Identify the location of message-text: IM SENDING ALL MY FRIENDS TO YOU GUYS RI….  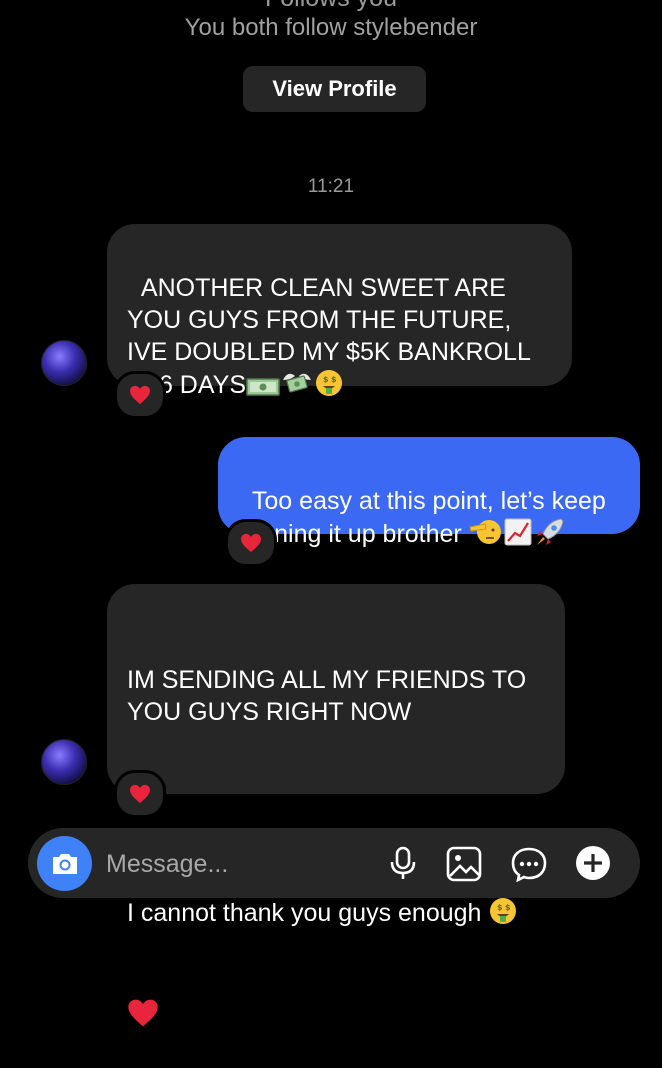
(330, 696).